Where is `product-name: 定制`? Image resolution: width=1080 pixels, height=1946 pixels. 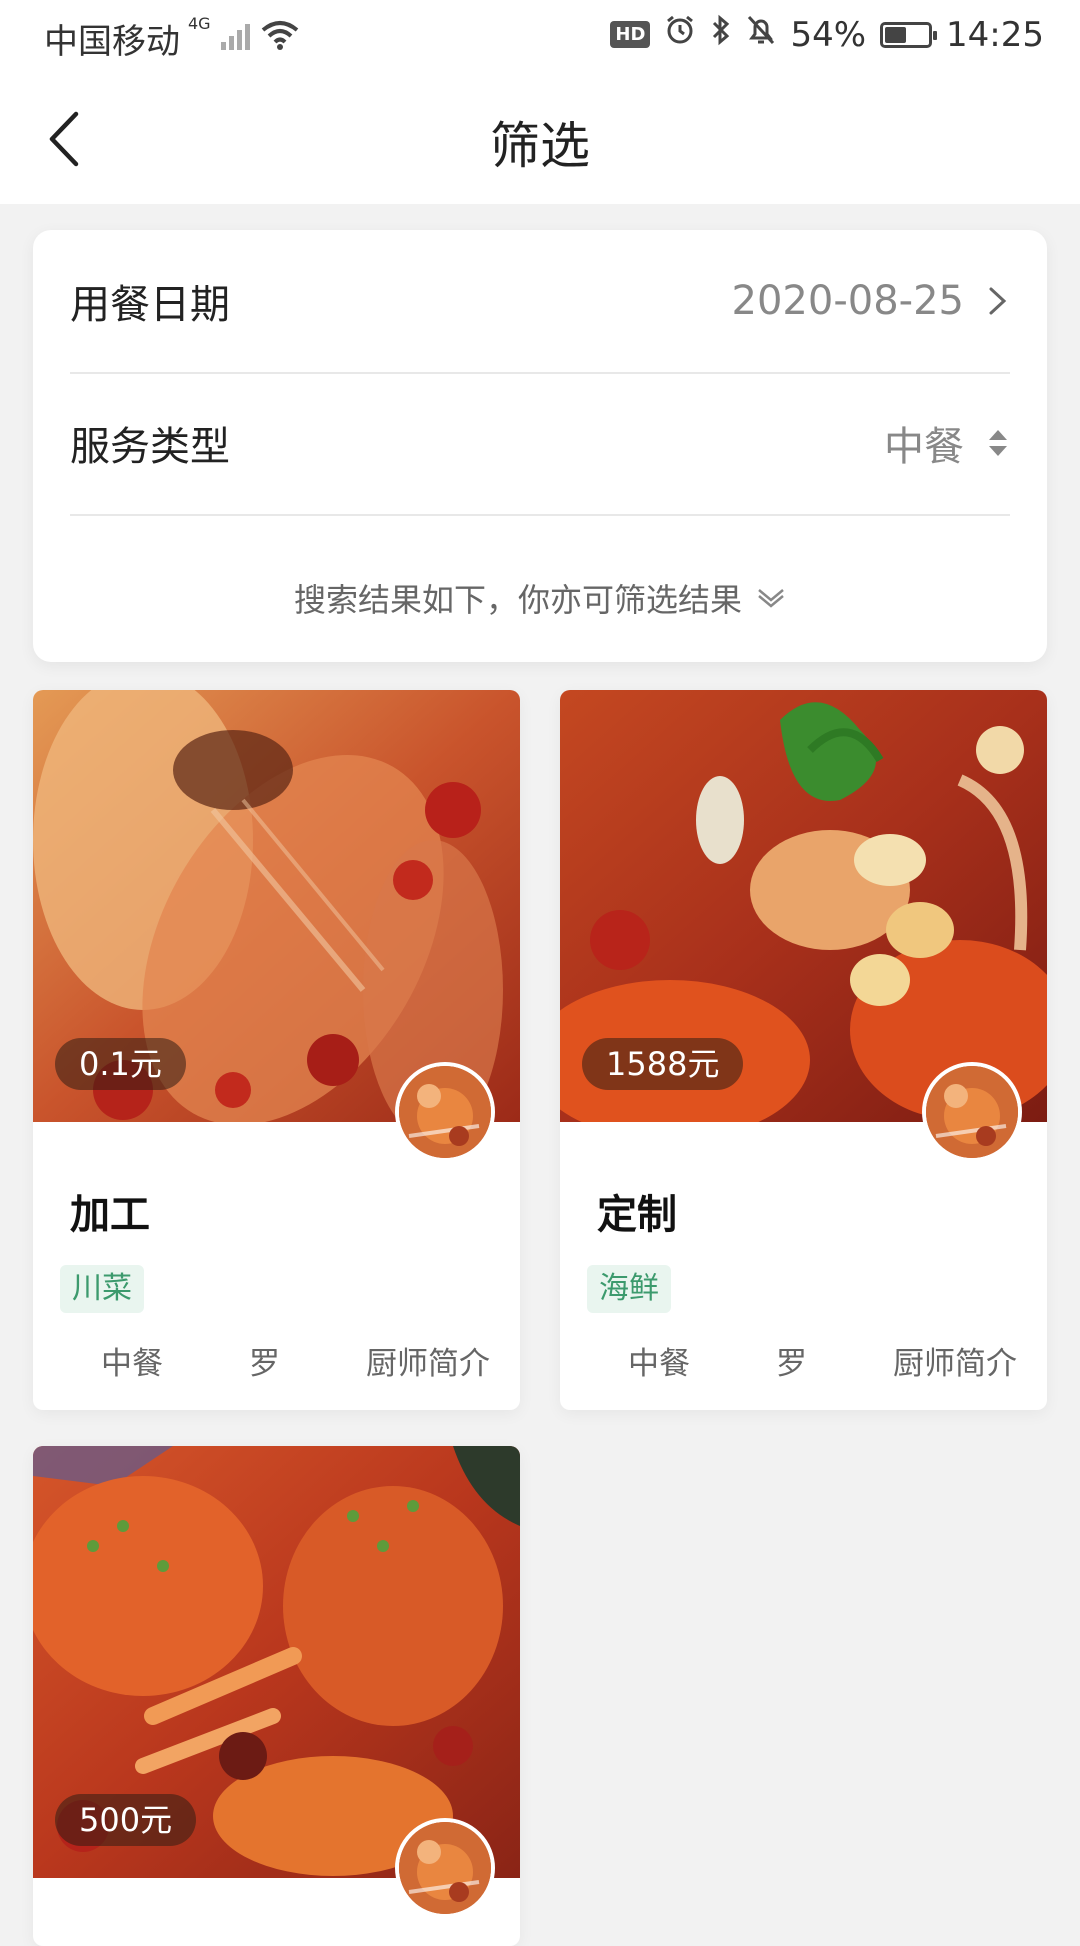
product-name: 定制 is located at coordinates (637, 1215).